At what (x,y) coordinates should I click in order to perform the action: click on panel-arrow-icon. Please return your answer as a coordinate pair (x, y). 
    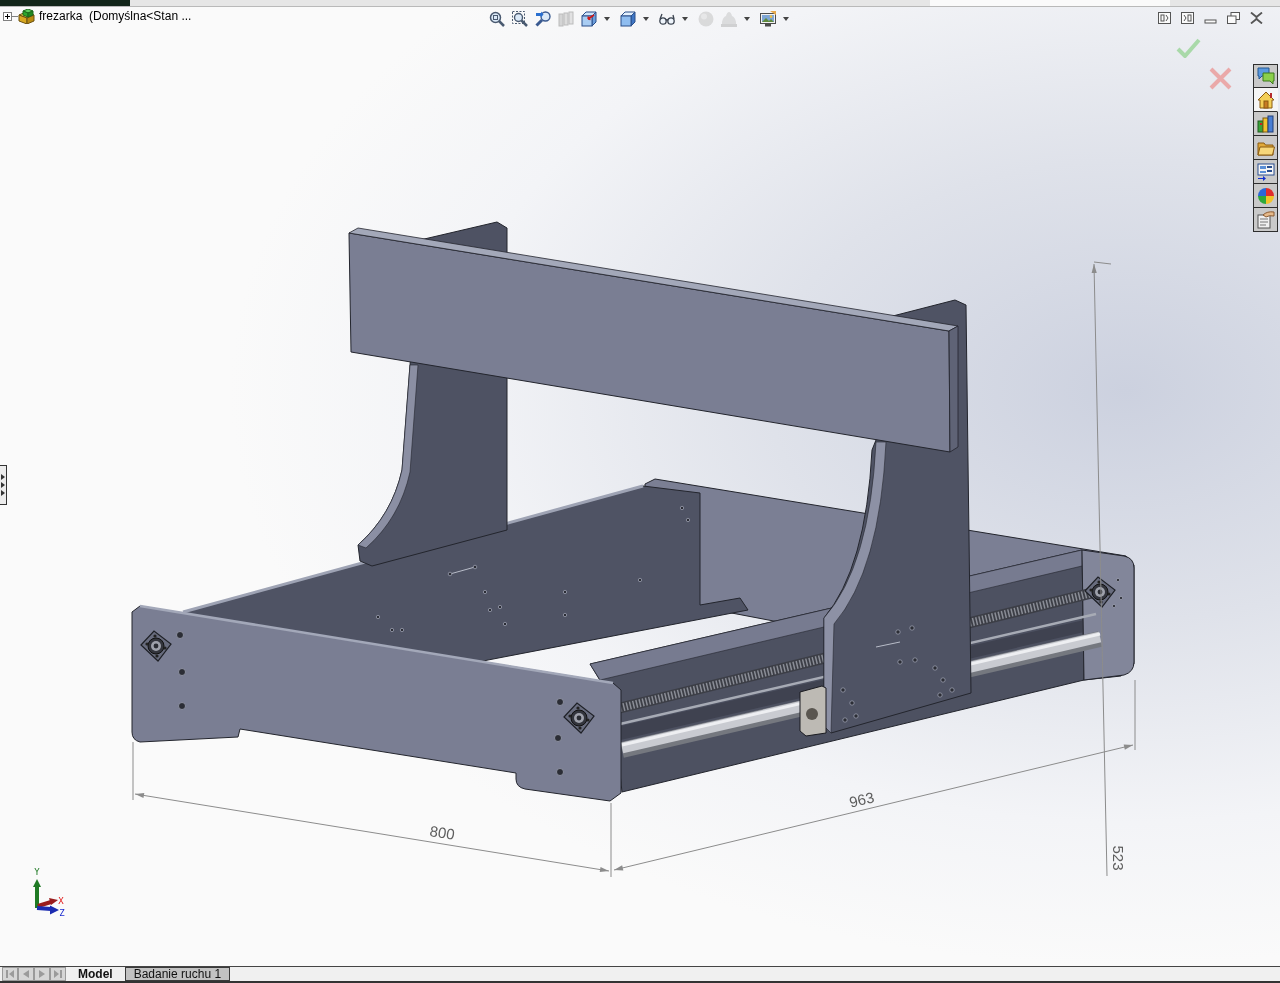
    Looking at the image, I should click on (1265, 171).